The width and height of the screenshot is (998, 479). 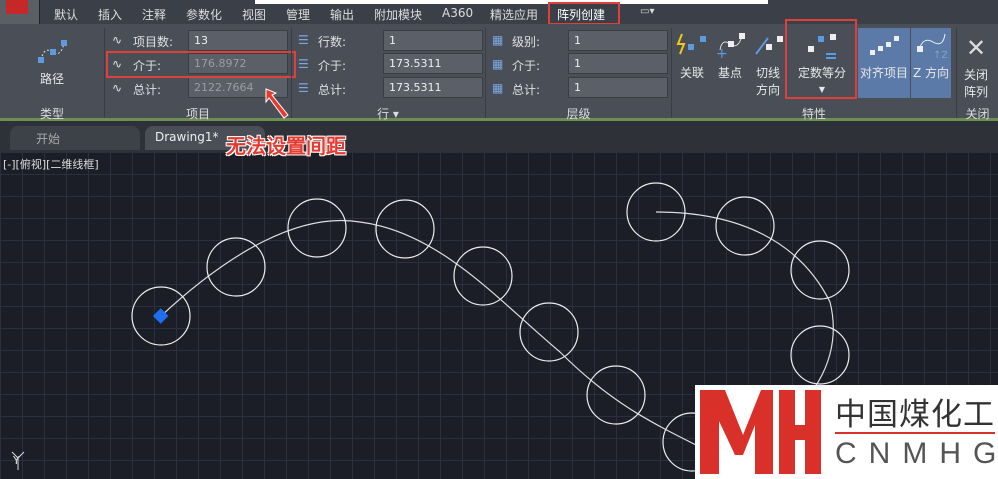 What do you see at coordinates (51, 79) in the screenshot?
I see `path-label: 路径` at bounding box center [51, 79].